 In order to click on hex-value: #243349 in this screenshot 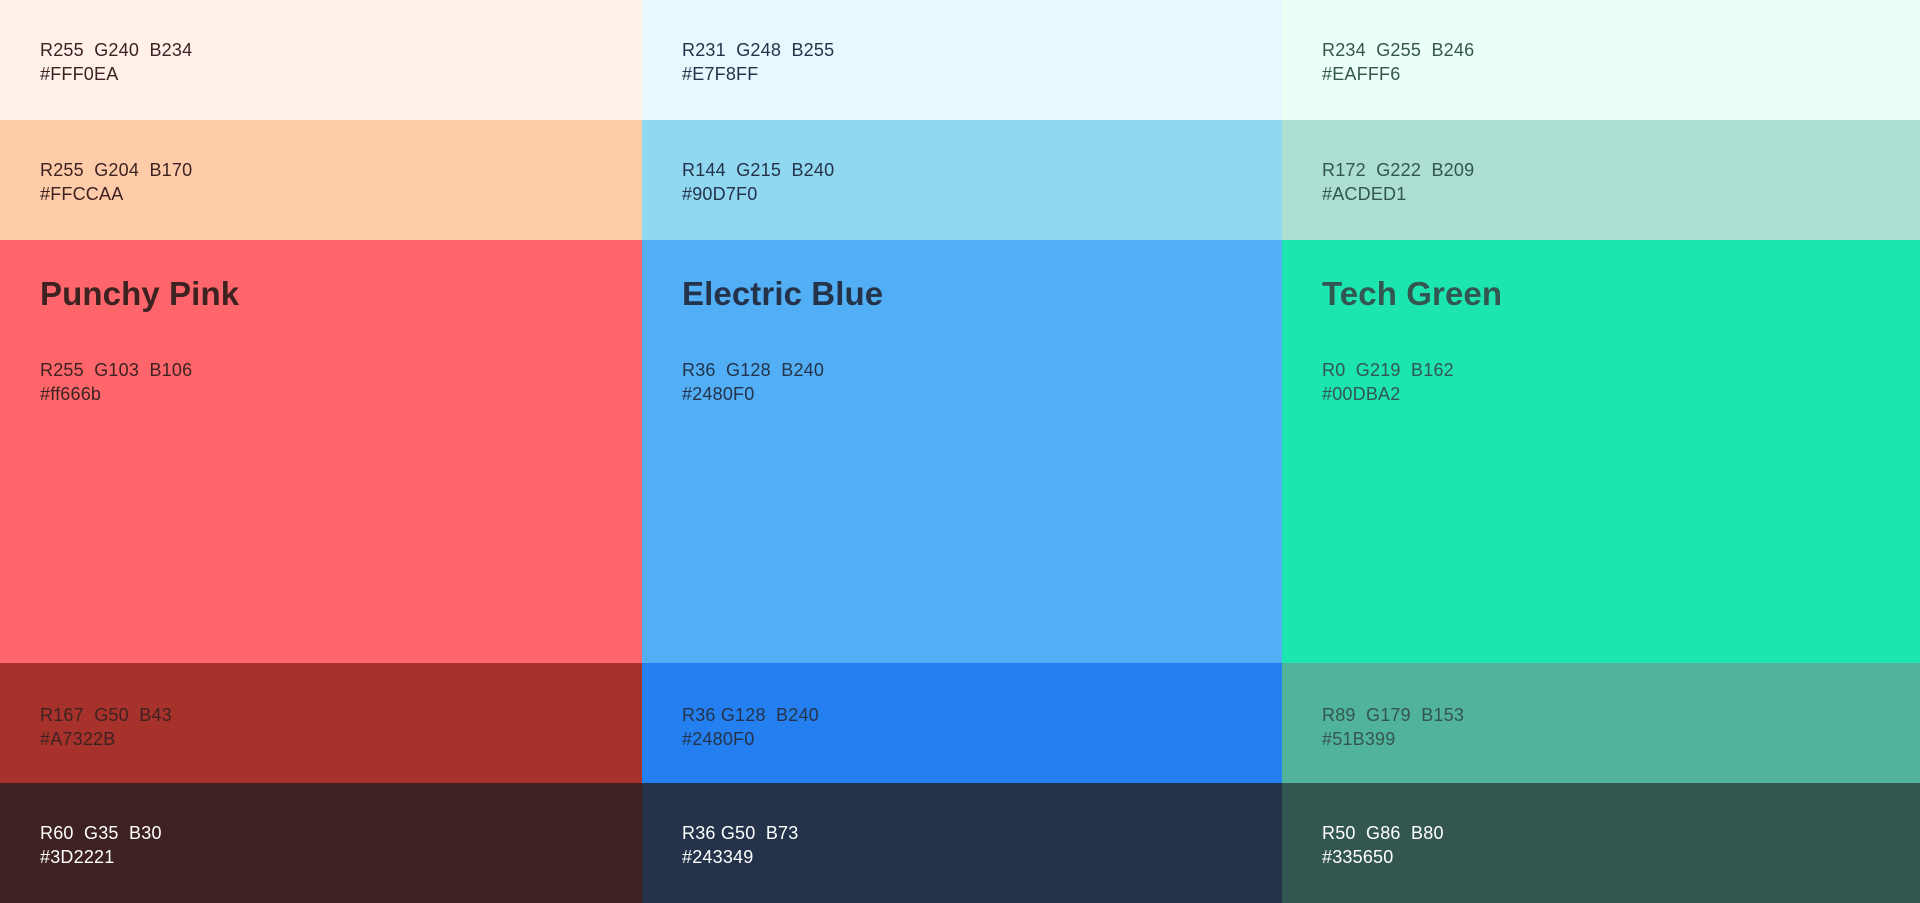, I will do `click(718, 857)`.